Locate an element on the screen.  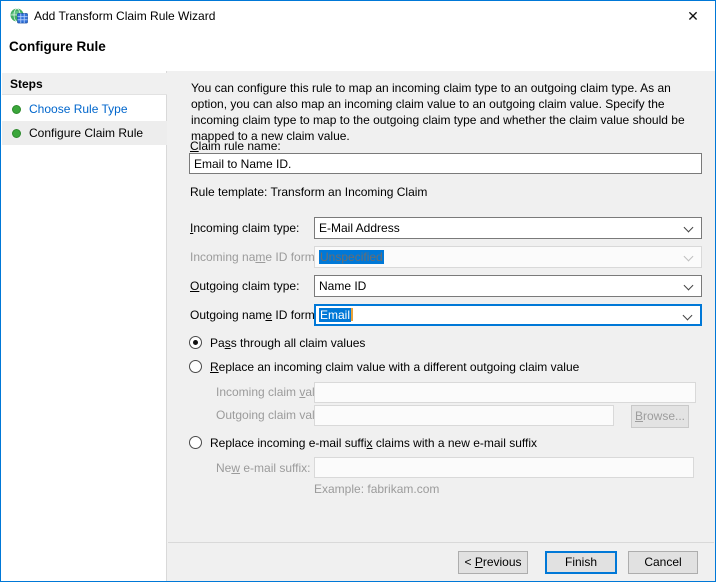
selected-value: Name ID is located at coordinates (343, 286).